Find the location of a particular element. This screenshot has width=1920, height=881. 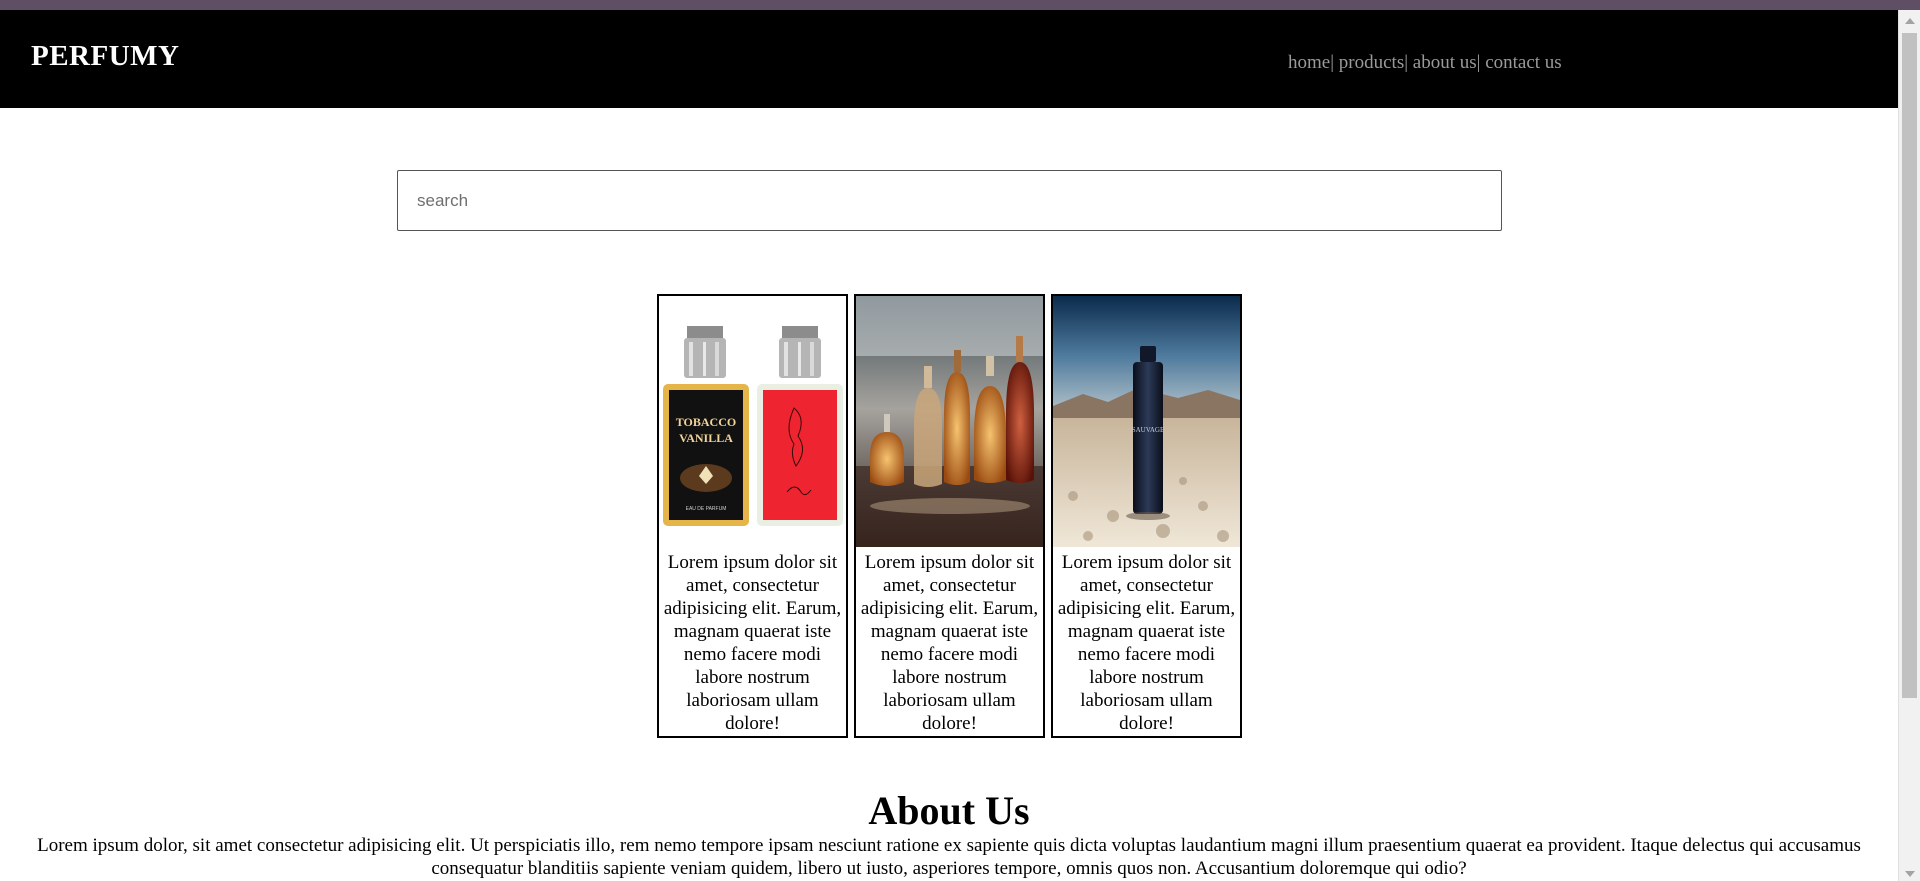

nav-link-contact: contact us is located at coordinates (1523, 62).